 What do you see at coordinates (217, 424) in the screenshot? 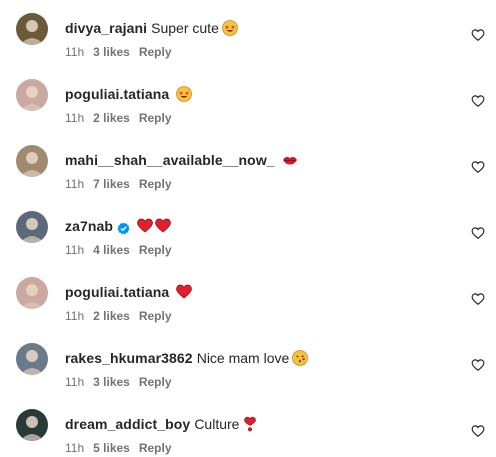
I see `comment-text: Culture` at bounding box center [217, 424].